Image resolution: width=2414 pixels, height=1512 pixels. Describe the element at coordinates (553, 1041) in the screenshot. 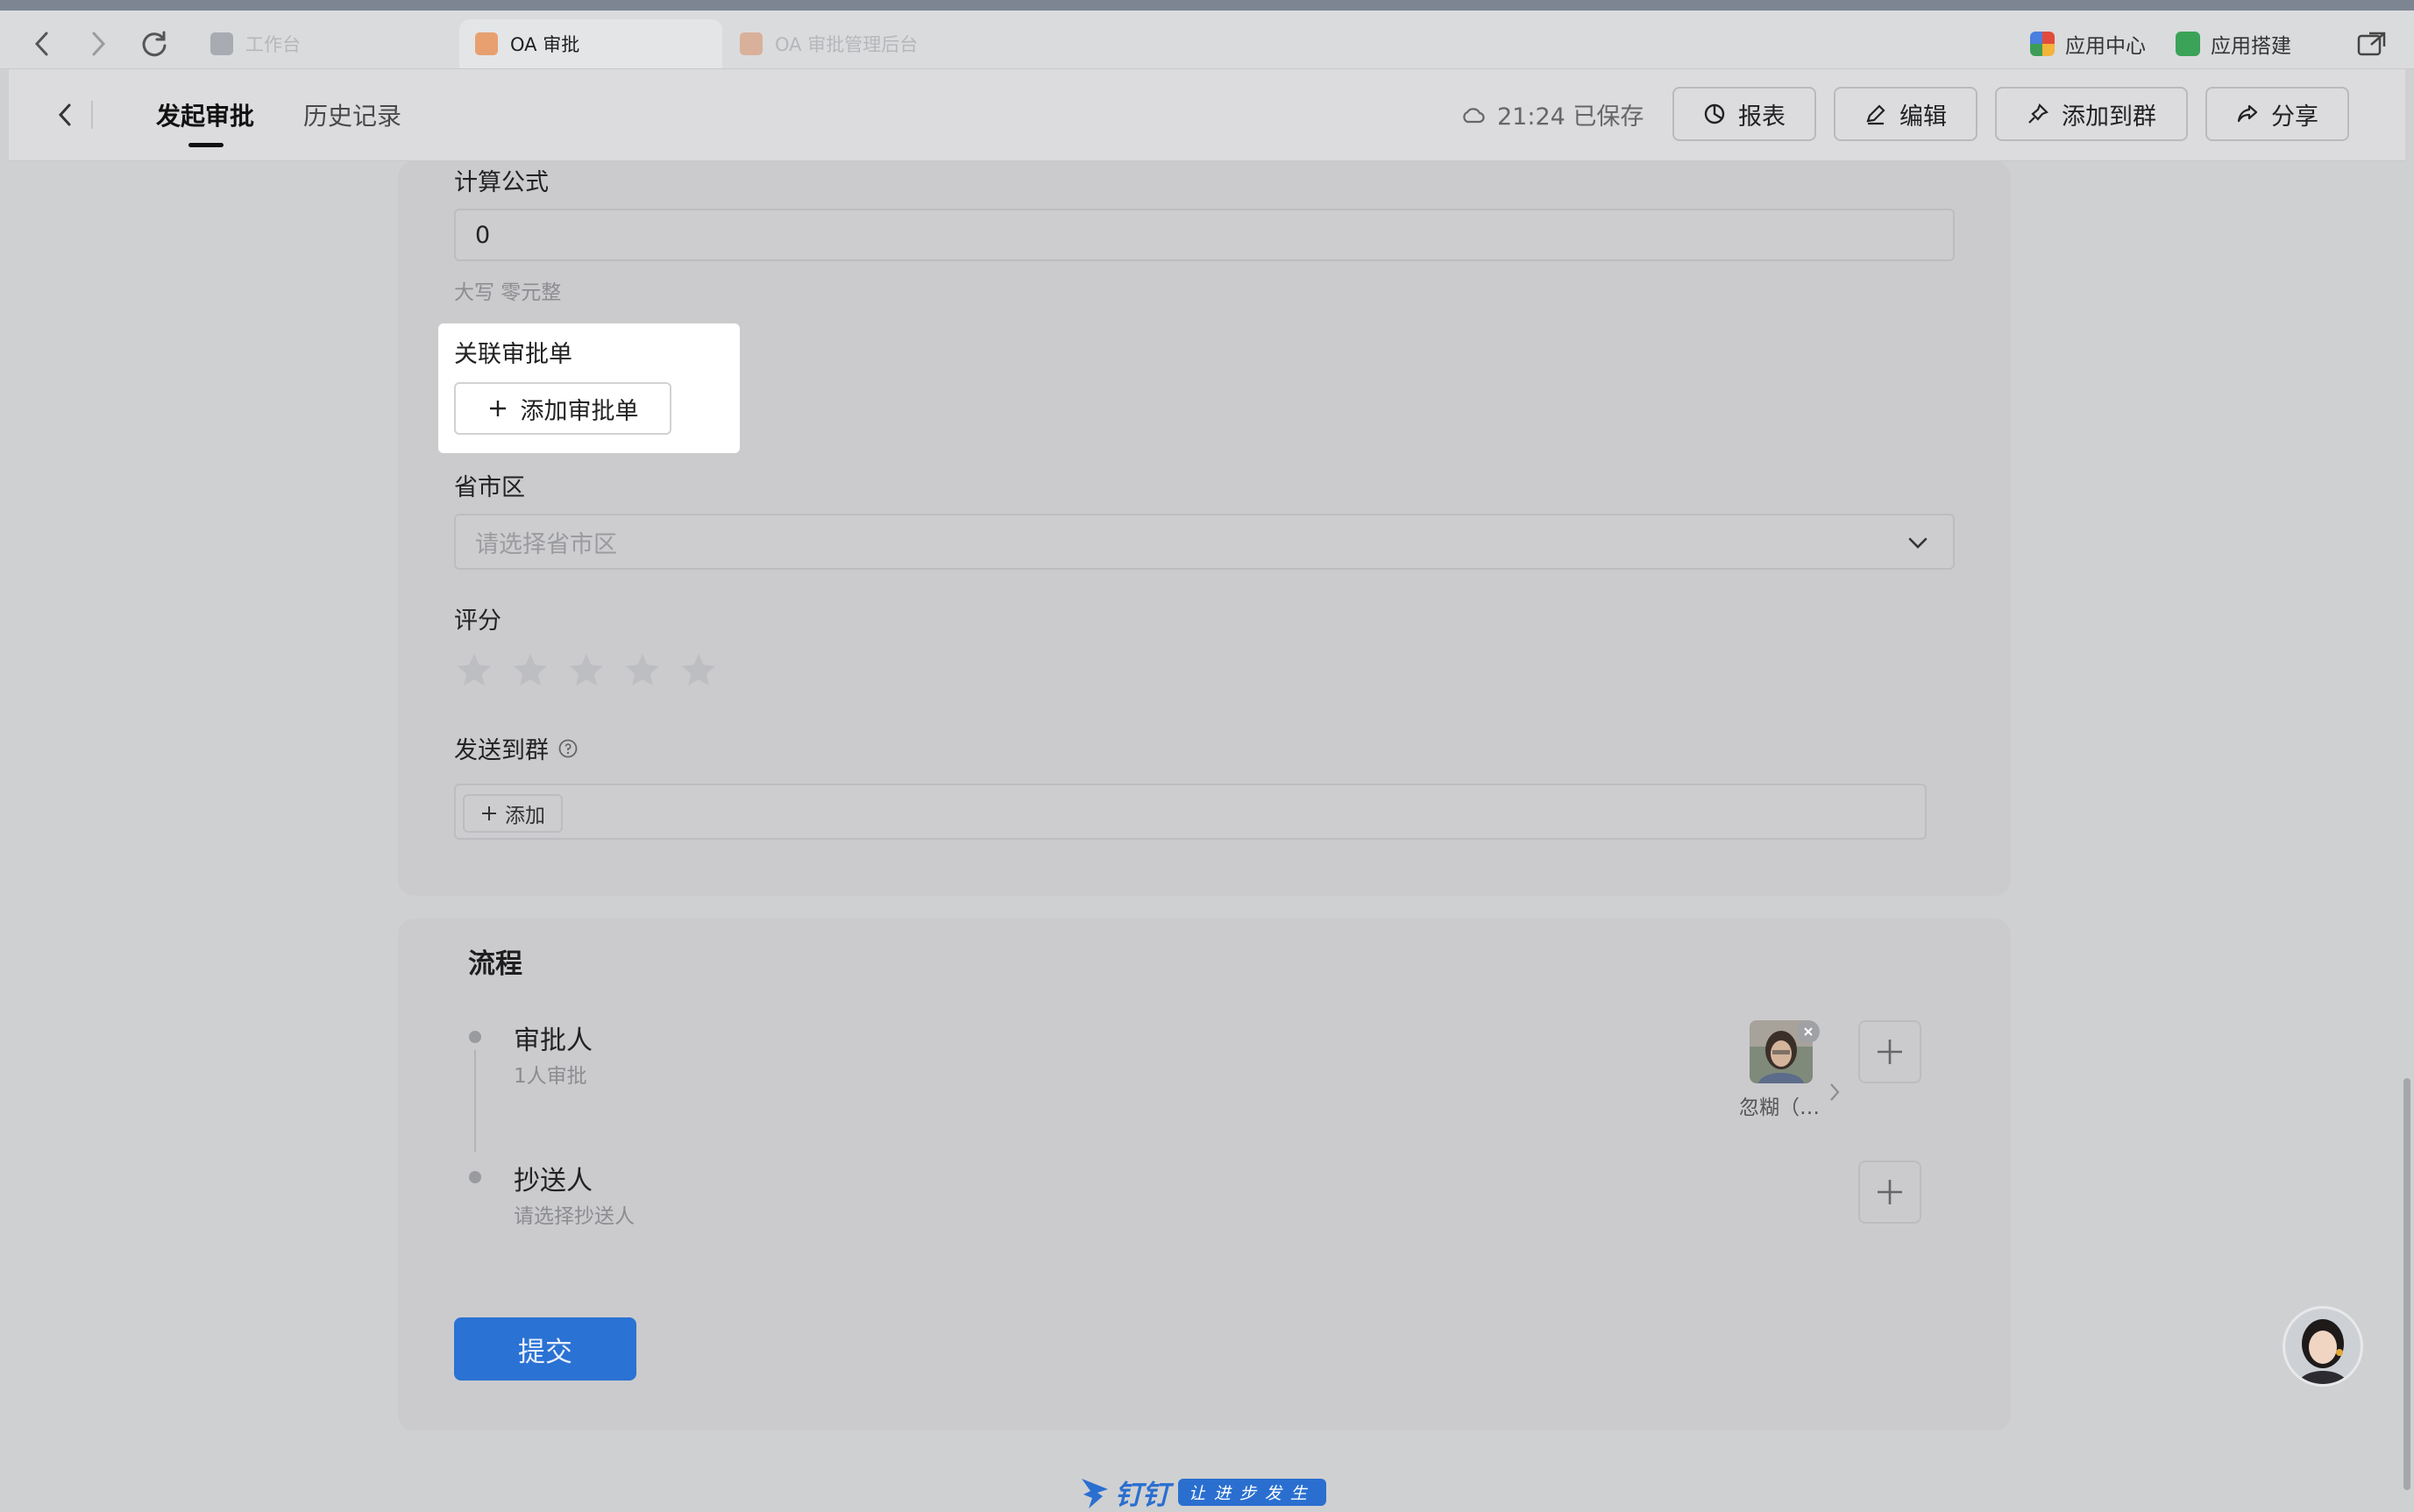

I see `approver-title: 审批人` at that location.